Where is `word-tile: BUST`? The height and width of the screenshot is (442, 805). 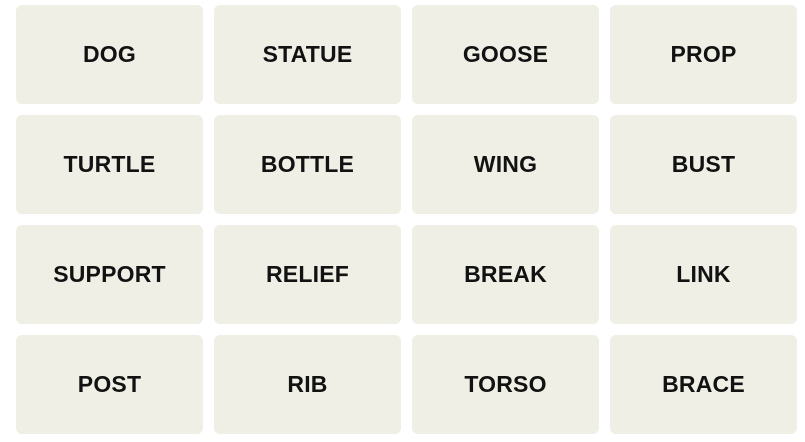 word-tile: BUST is located at coordinates (703, 164).